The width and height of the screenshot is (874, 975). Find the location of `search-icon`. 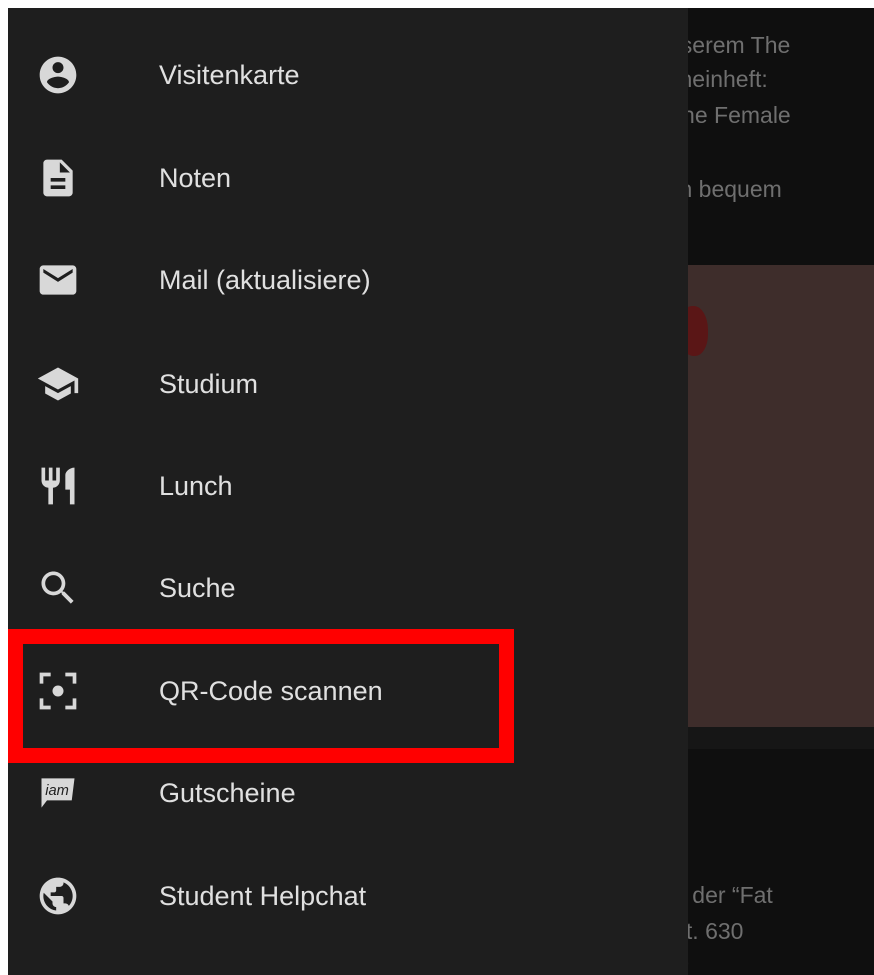

search-icon is located at coordinates (58, 588).